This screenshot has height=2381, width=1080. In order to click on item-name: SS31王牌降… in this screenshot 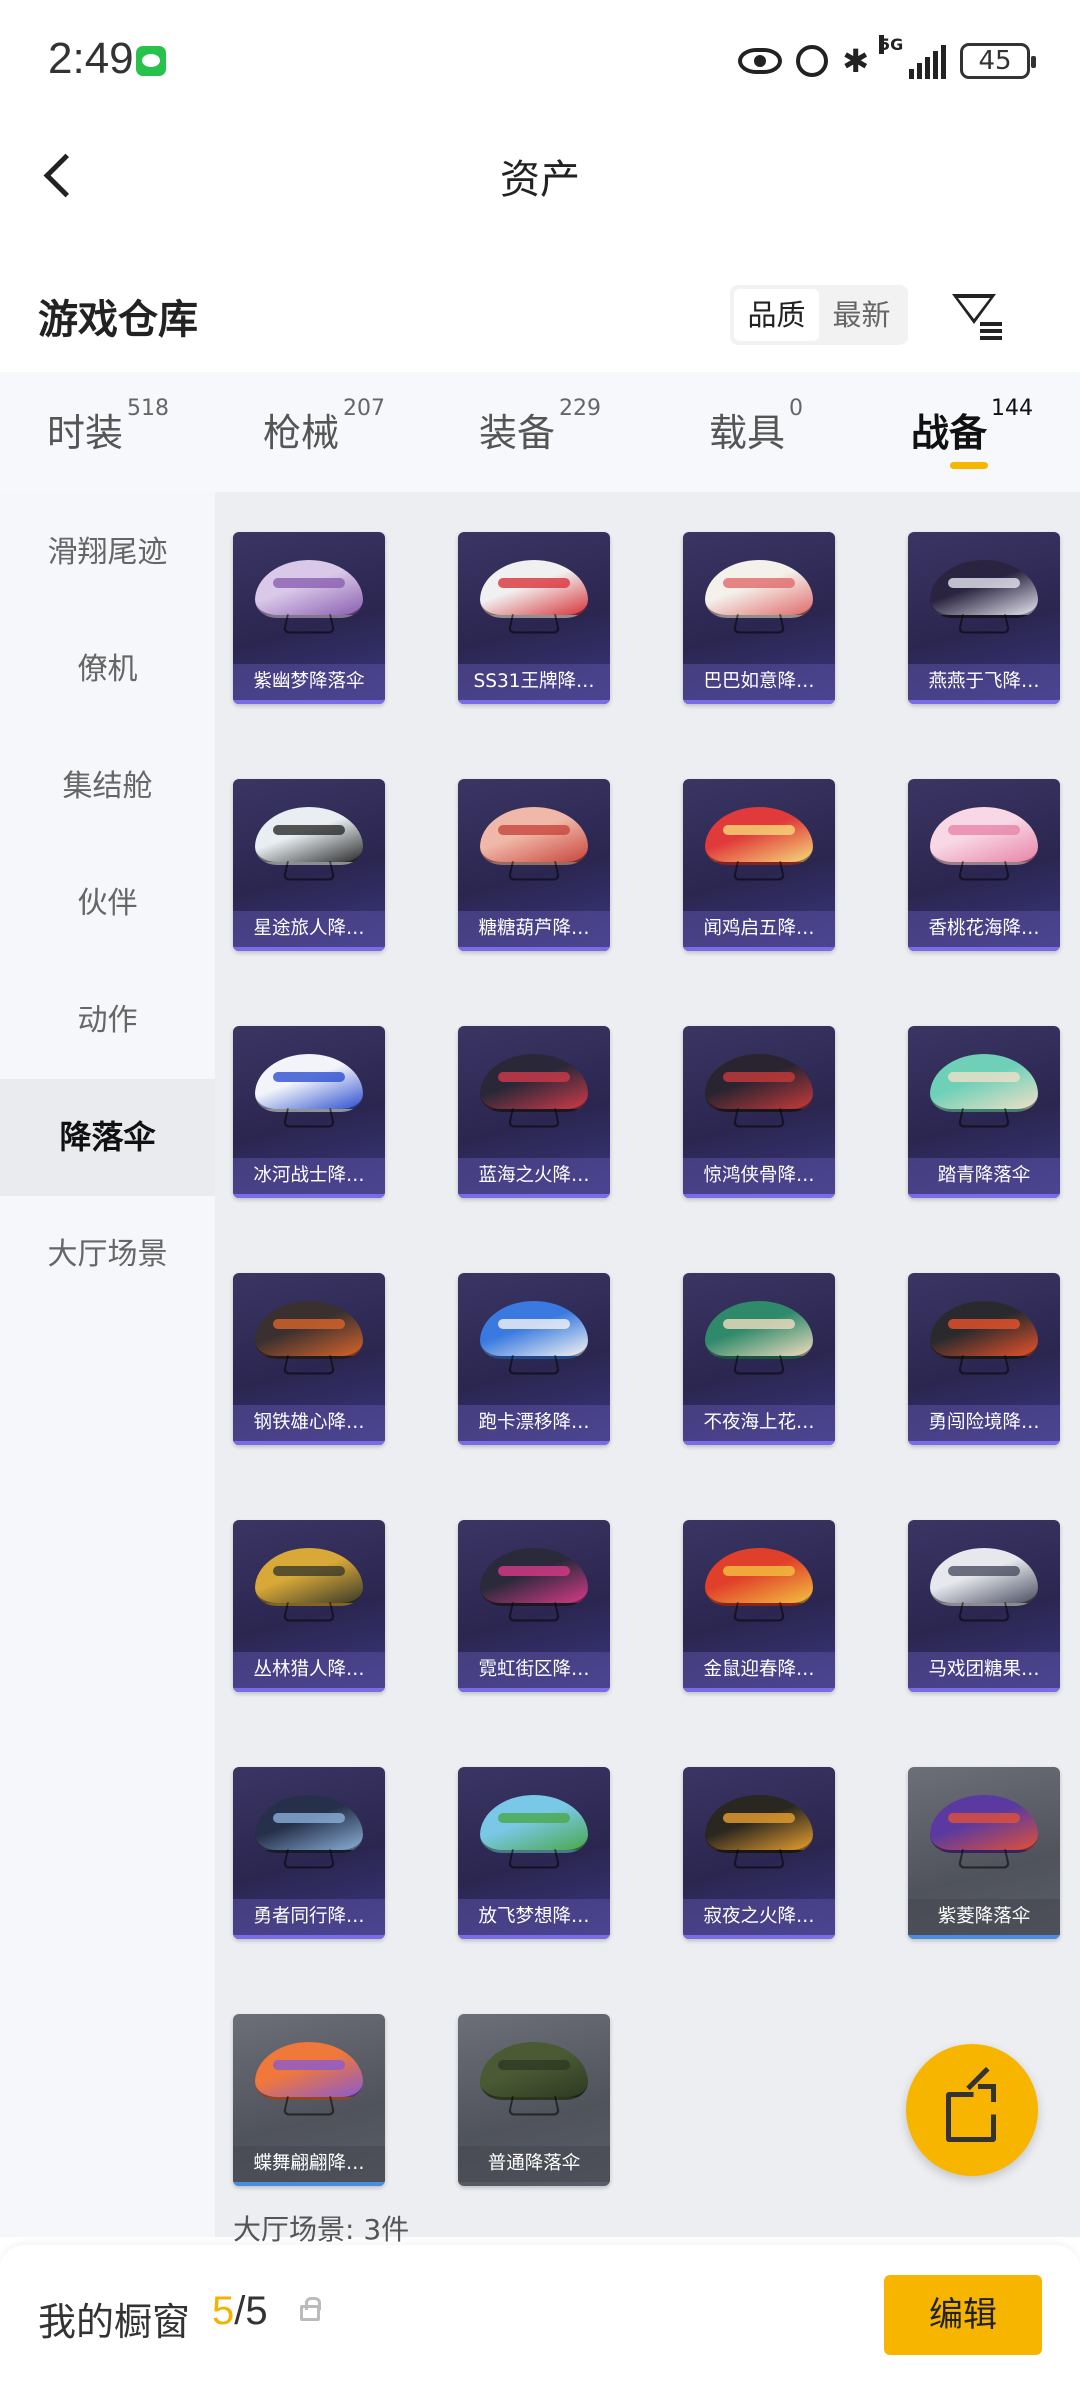, I will do `click(534, 682)`.